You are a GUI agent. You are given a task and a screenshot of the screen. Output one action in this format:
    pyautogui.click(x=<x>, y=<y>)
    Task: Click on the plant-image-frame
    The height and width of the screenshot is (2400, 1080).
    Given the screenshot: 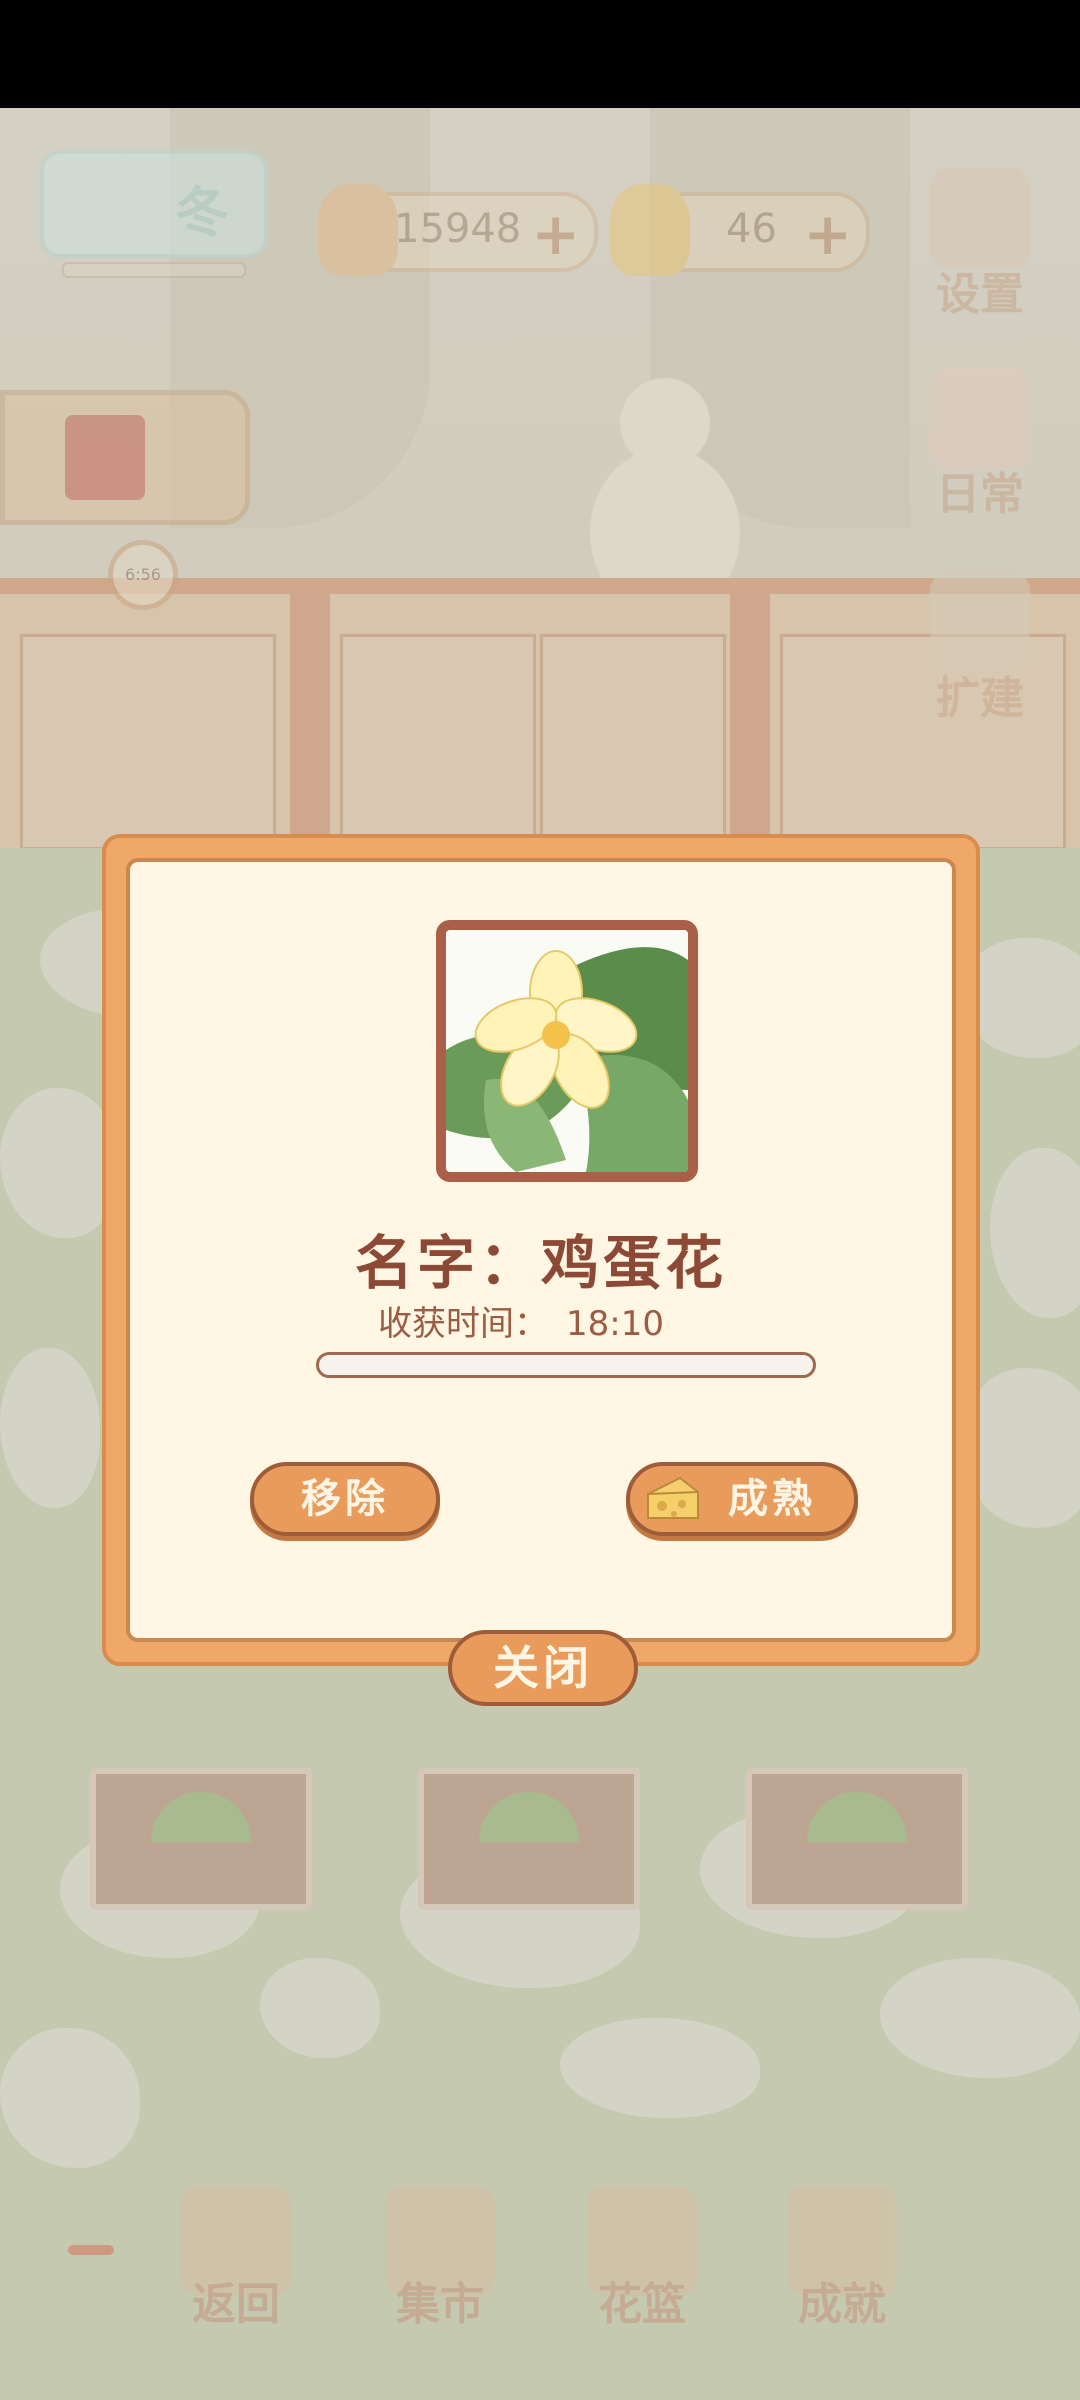 What is the action you would take?
    pyautogui.click(x=567, y=1051)
    